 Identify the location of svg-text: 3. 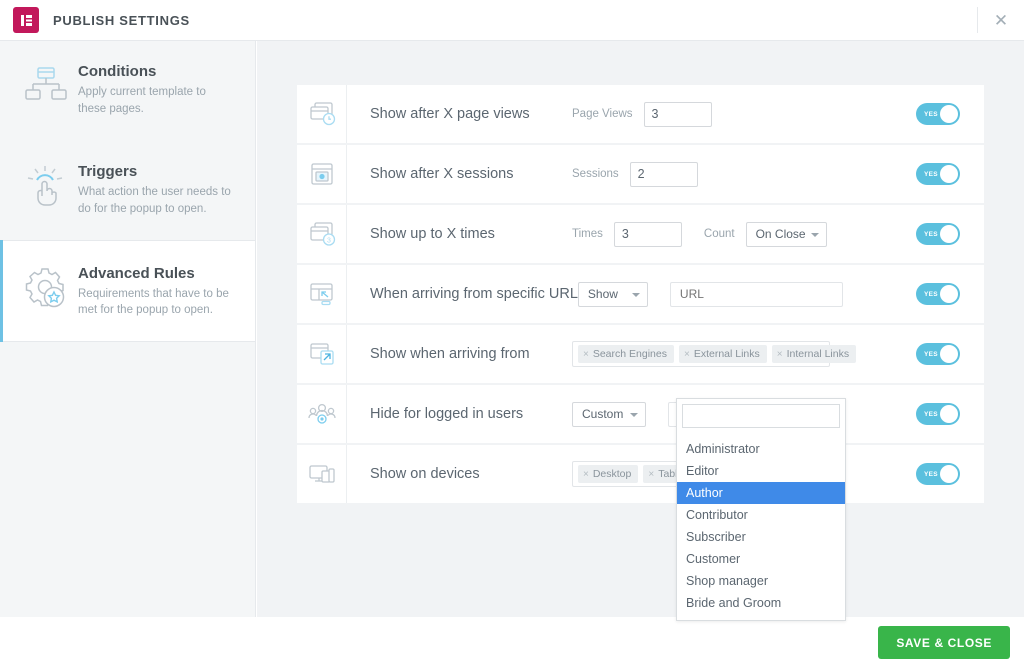
(329, 241).